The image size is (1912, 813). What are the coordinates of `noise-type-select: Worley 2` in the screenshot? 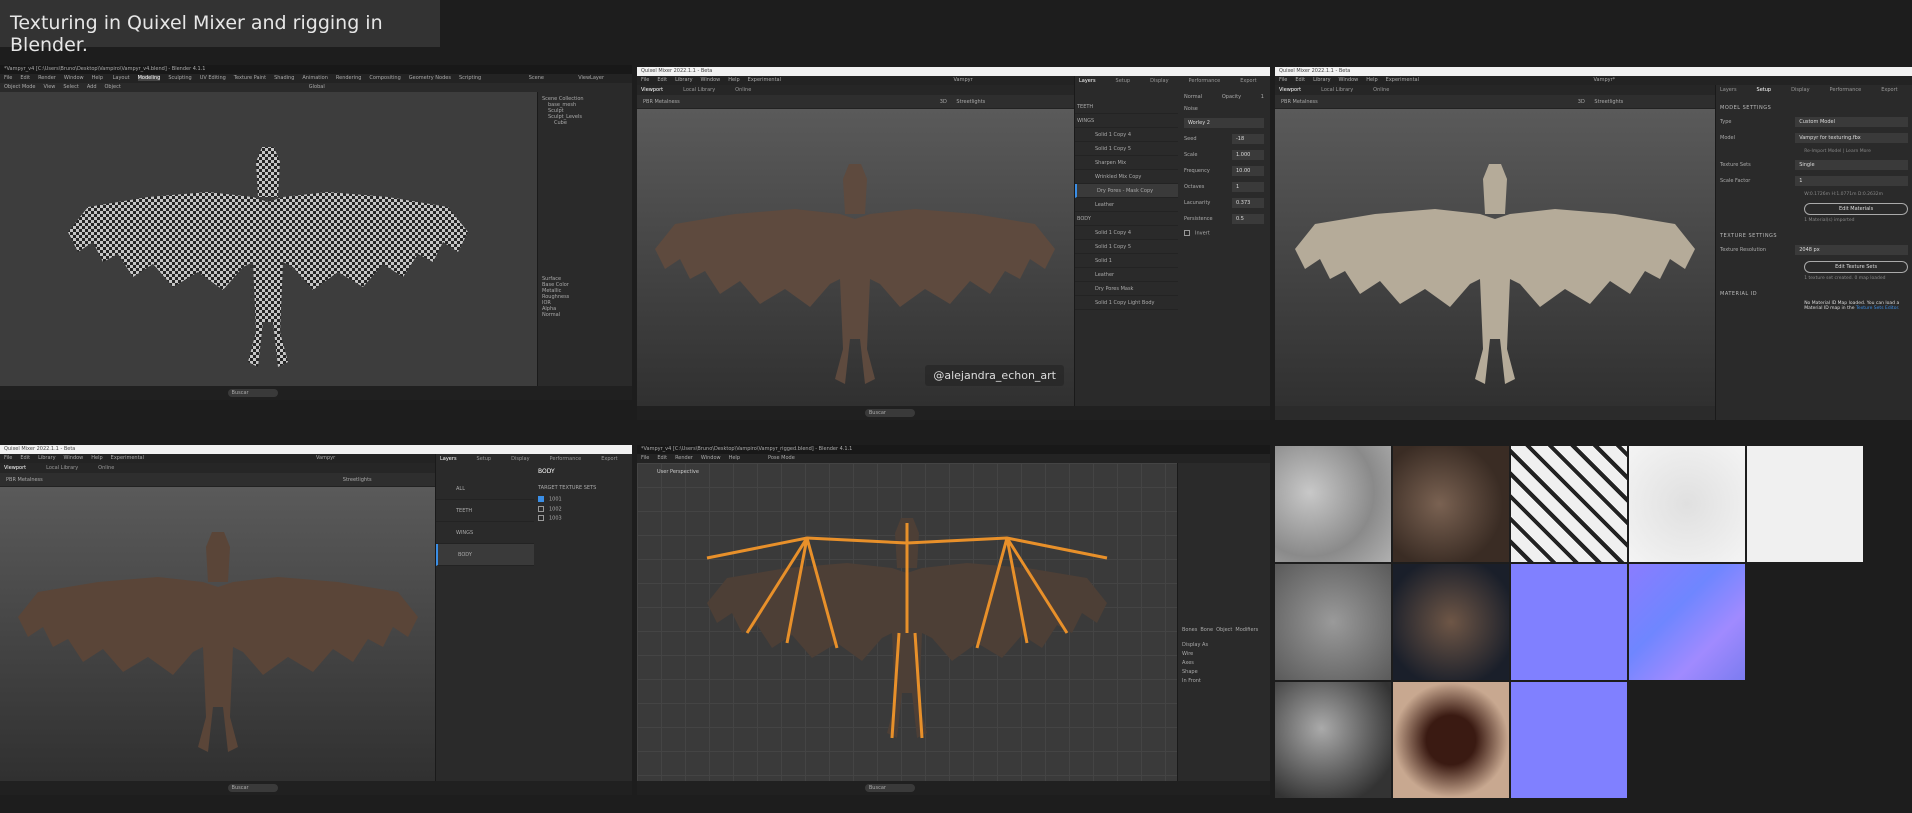 It's located at (1224, 123).